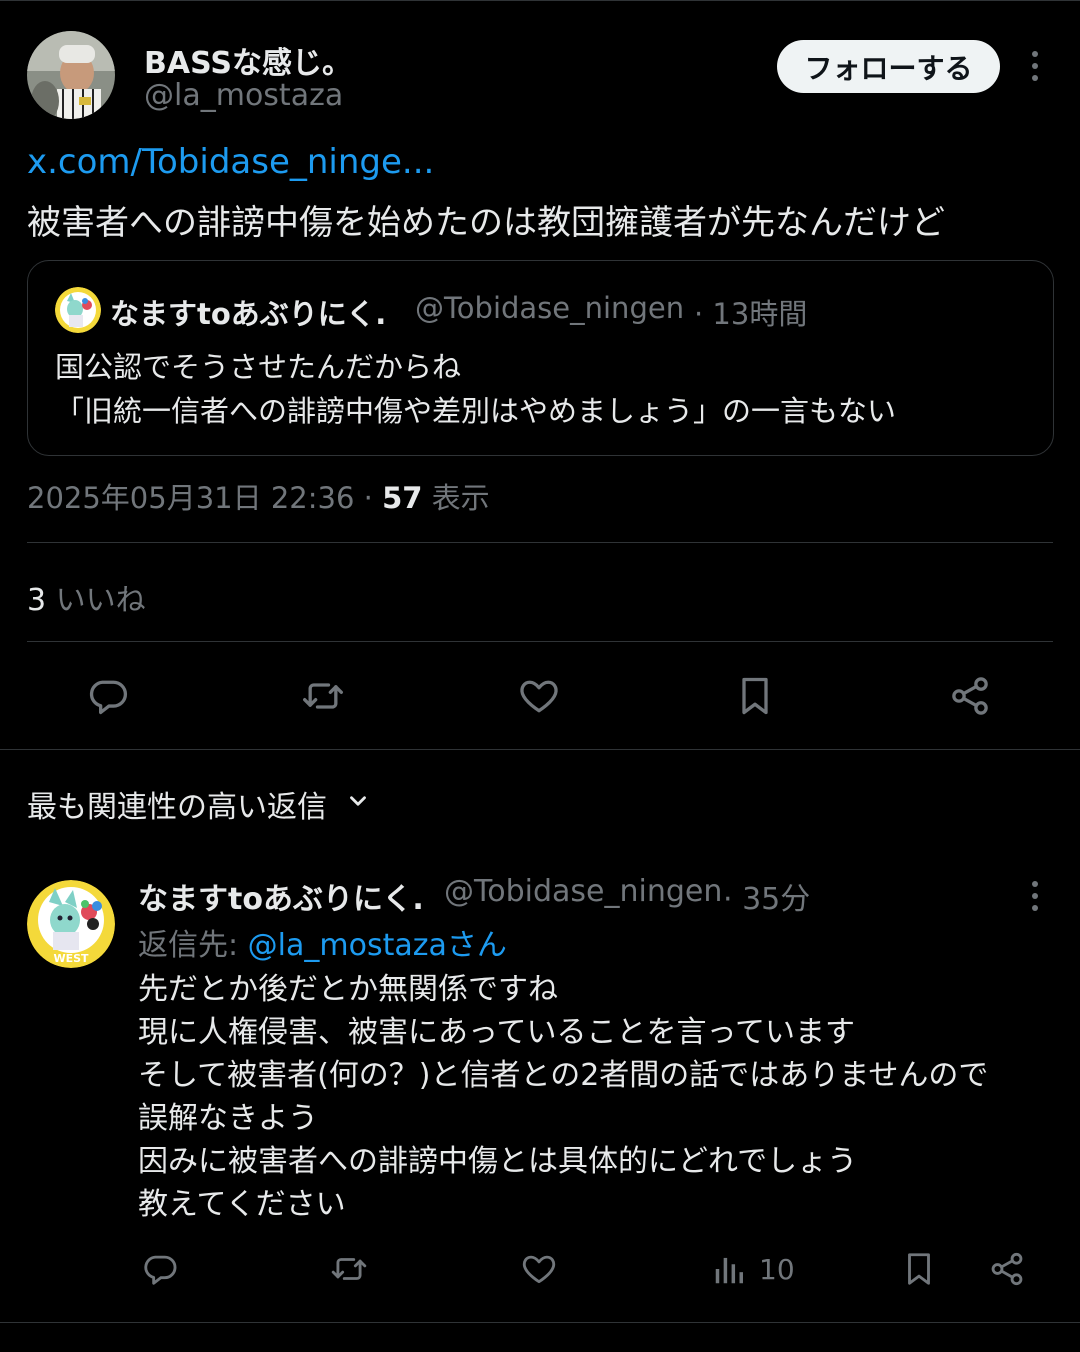 Image resolution: width=1080 pixels, height=1352 pixels. I want to click on views-count: 57, so click(402, 498).